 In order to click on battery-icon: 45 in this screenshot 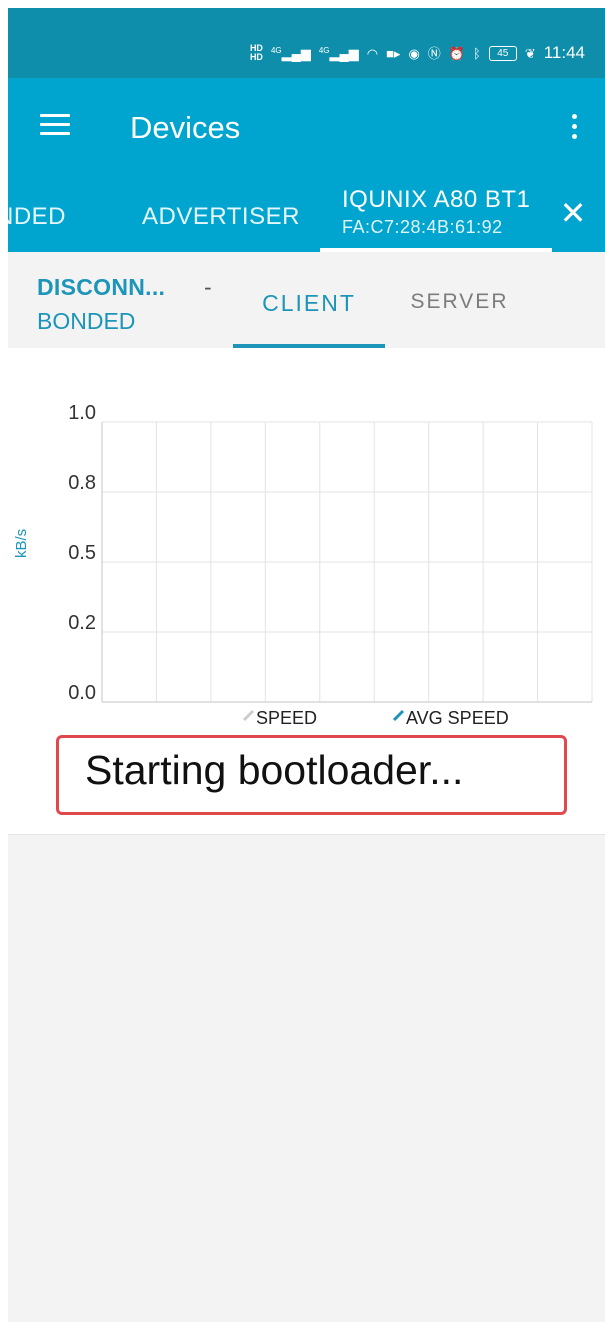, I will do `click(502, 53)`.